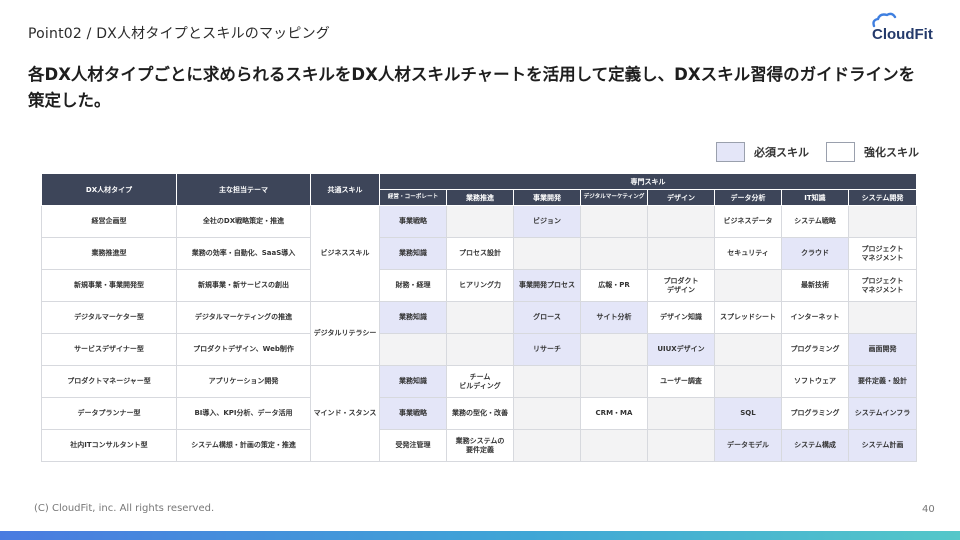  I want to click on skill-cell: チーム ビルディング, so click(480, 381).